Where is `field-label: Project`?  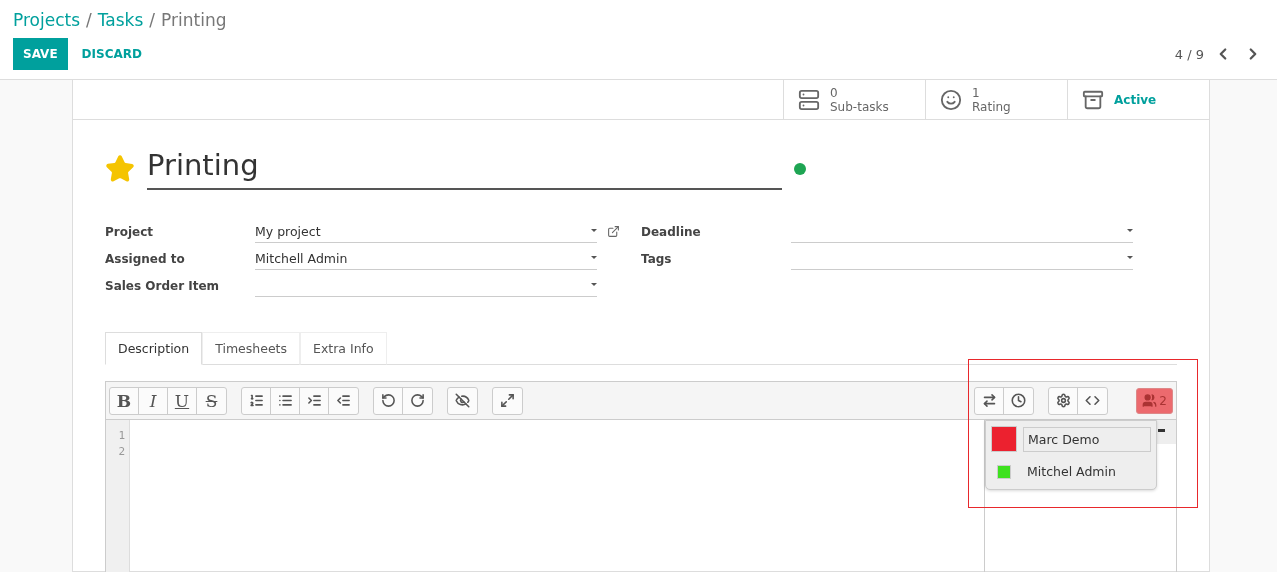
field-label: Project is located at coordinates (130, 231).